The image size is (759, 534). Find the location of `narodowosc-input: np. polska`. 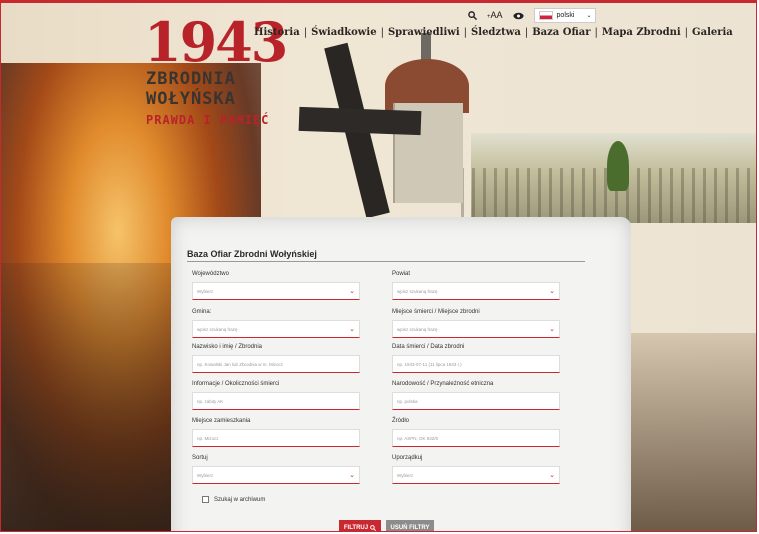

narodowosc-input: np. polska is located at coordinates (476, 401).